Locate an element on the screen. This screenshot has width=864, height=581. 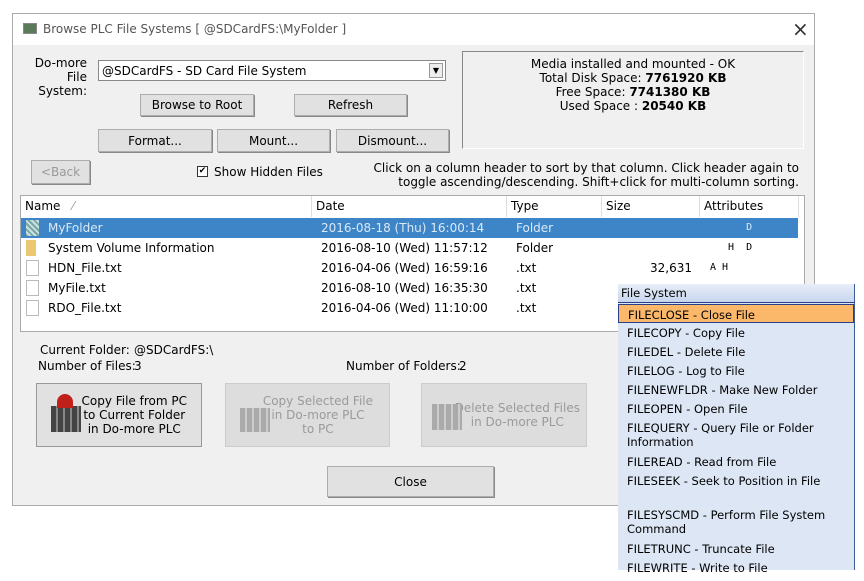
cell-date: 2016-08-10 (Wed) 11:57:12 is located at coordinates (404, 248).